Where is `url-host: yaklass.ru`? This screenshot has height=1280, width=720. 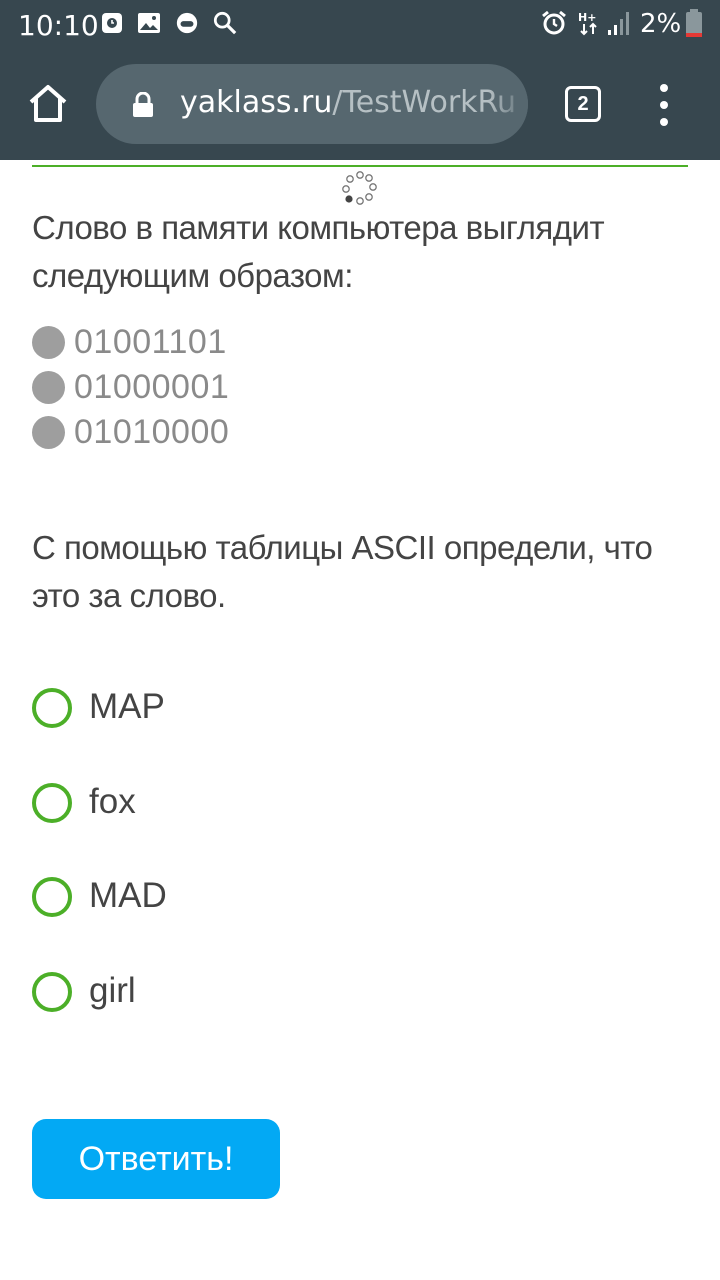
url-host: yaklass.ru is located at coordinates (256, 102).